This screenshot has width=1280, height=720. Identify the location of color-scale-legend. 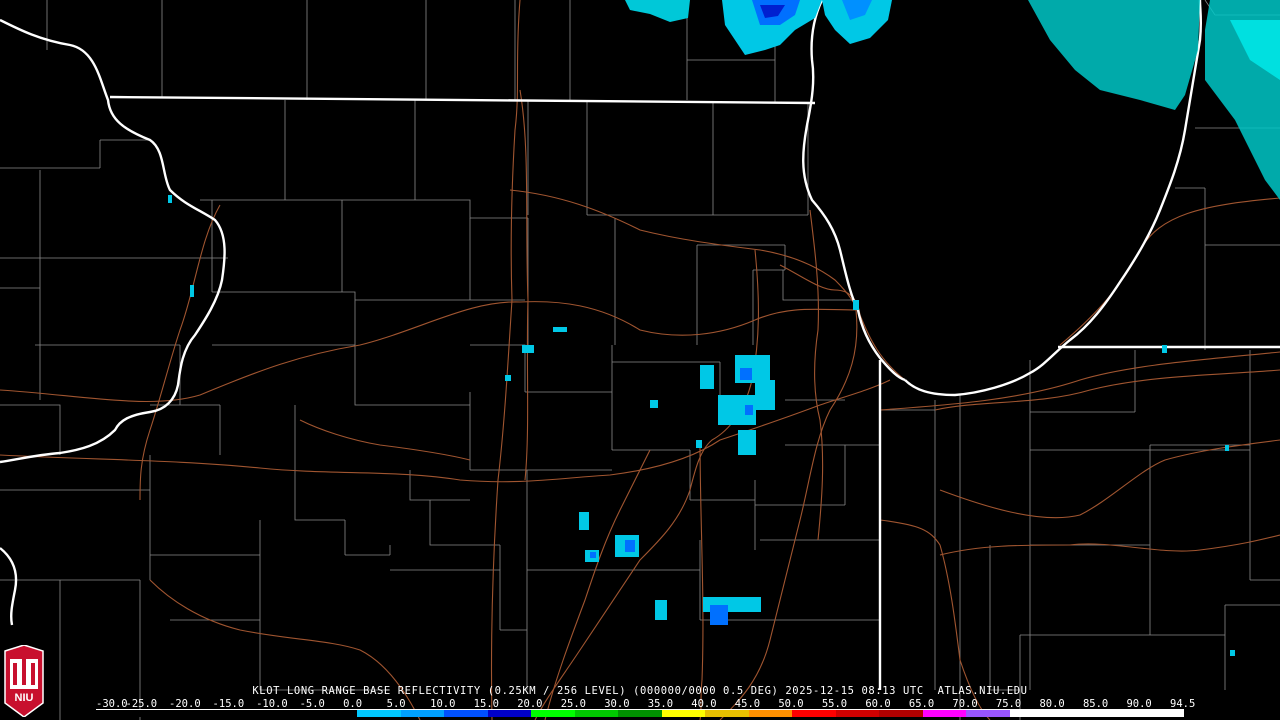
(640, 713).